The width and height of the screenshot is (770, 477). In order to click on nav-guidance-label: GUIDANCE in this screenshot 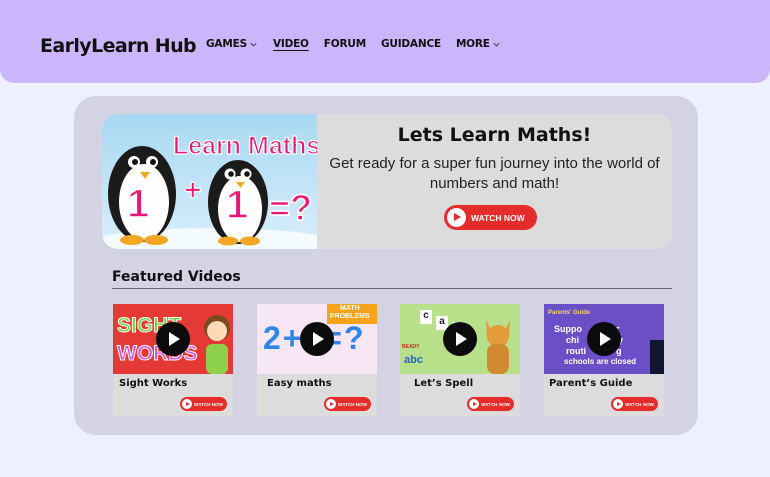, I will do `click(410, 44)`.